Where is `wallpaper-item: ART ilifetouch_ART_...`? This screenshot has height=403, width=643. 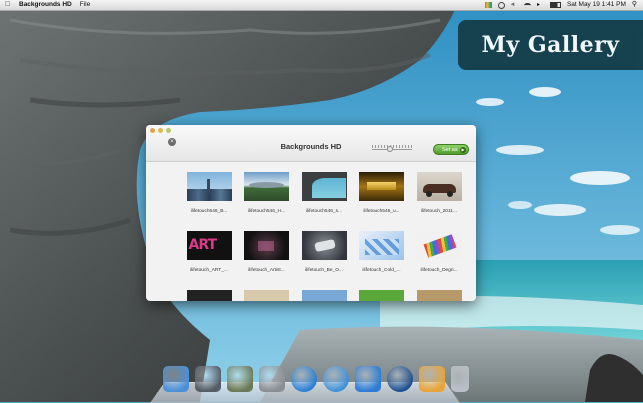
wallpaper-item: ART ilifetouch_ART_... is located at coordinates (209, 252).